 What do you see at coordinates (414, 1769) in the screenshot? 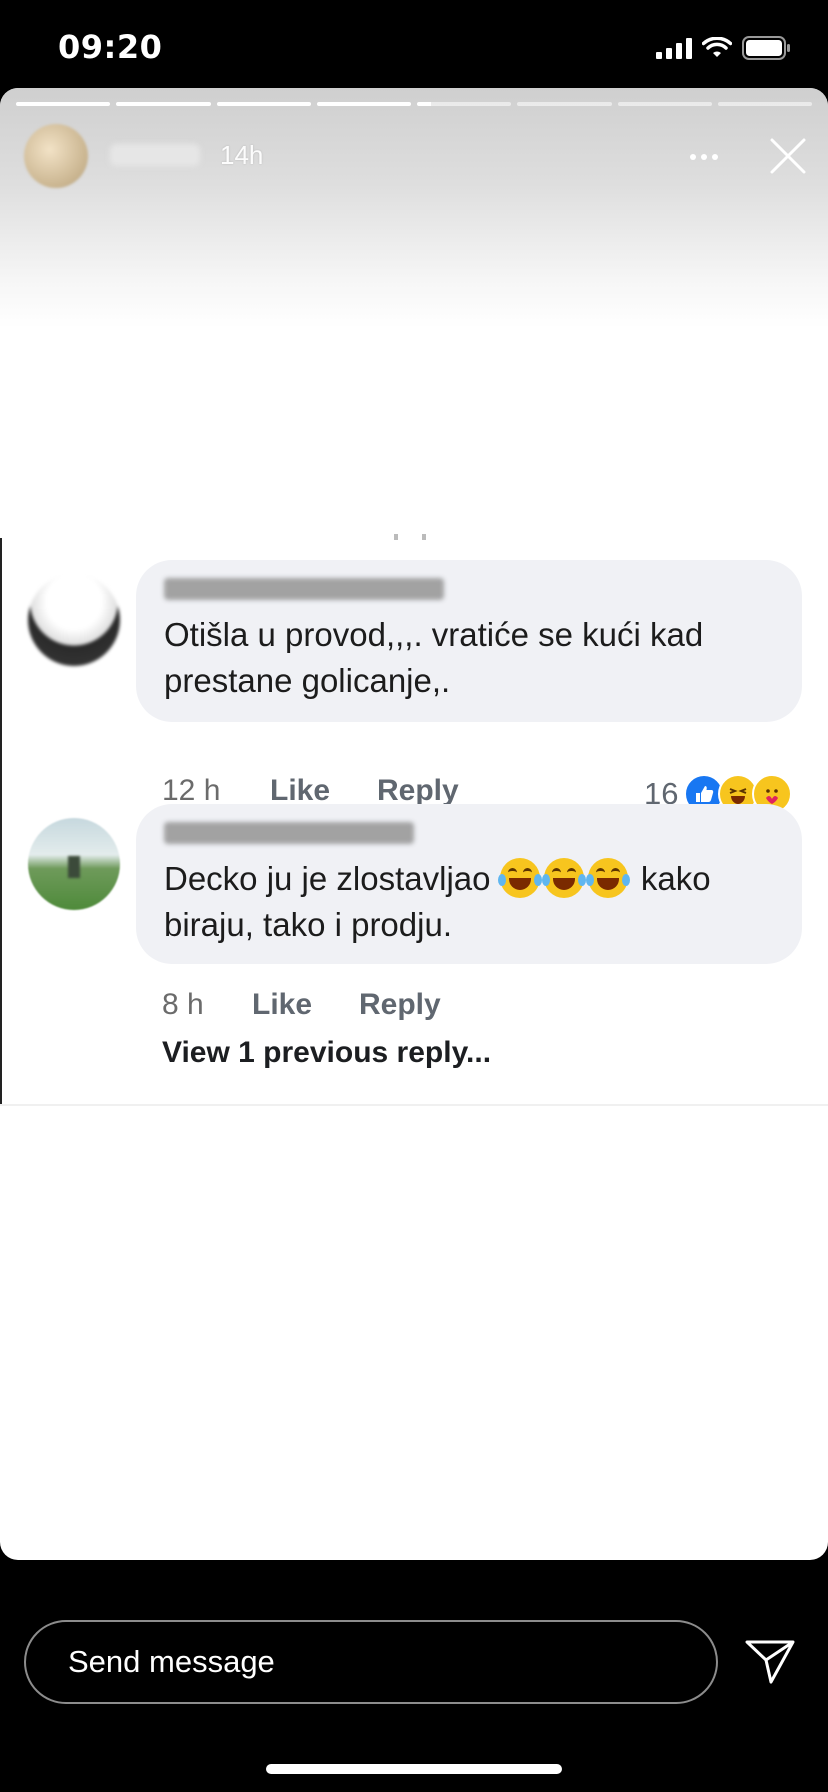
I see `home-indicator` at bounding box center [414, 1769].